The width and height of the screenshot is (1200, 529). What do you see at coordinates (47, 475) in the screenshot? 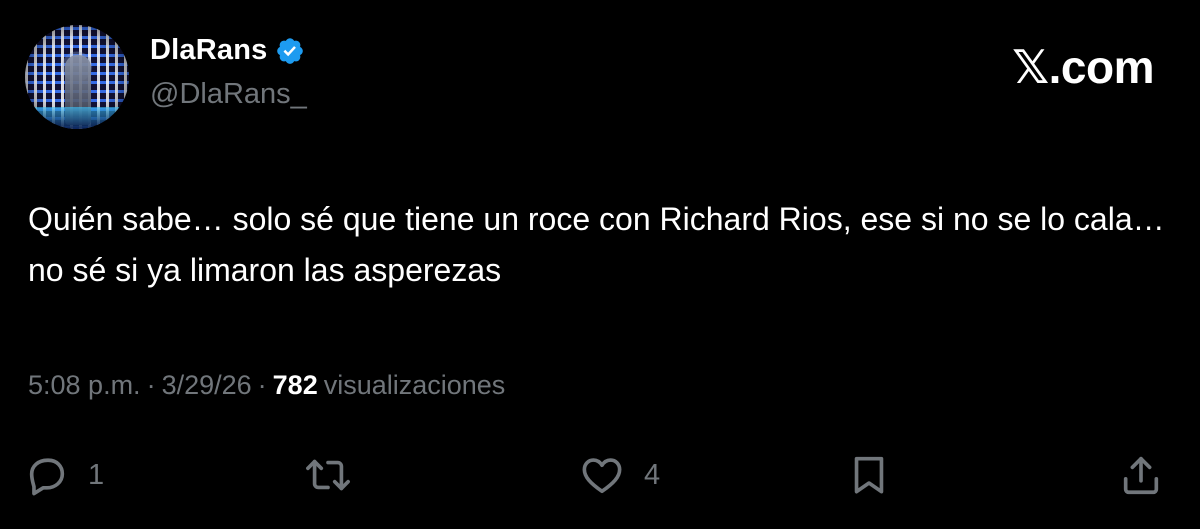
I see `reply-icon` at bounding box center [47, 475].